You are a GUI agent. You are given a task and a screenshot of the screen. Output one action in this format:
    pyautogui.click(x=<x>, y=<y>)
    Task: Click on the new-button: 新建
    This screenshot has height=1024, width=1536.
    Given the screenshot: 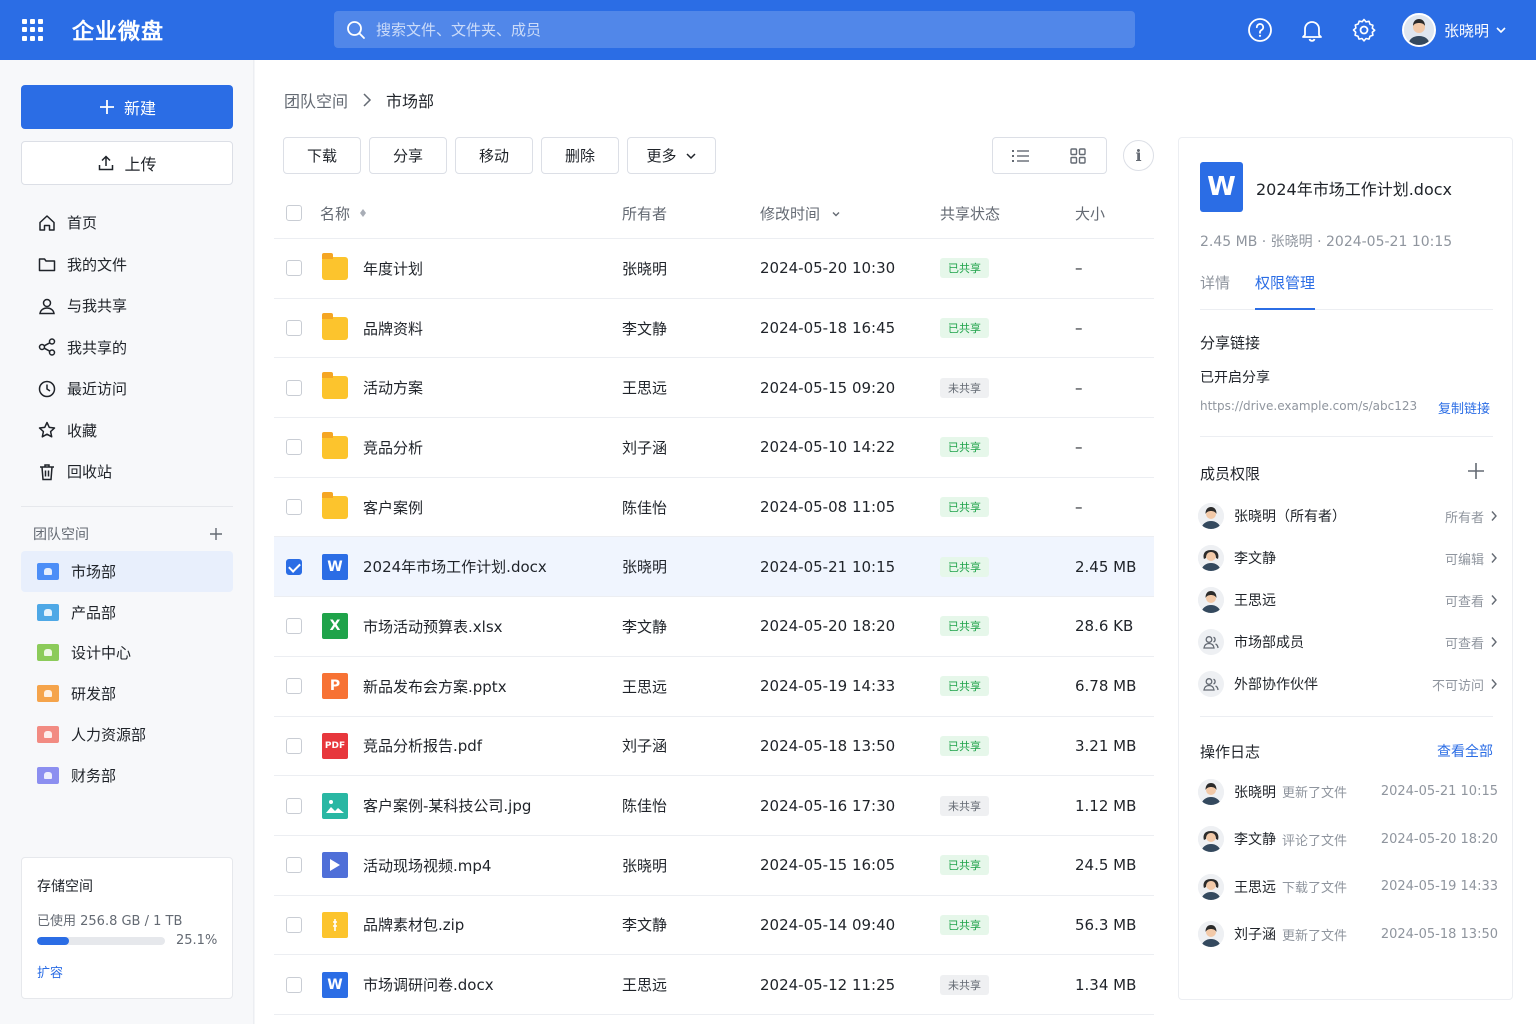 What is the action you would take?
    pyautogui.click(x=127, y=107)
    